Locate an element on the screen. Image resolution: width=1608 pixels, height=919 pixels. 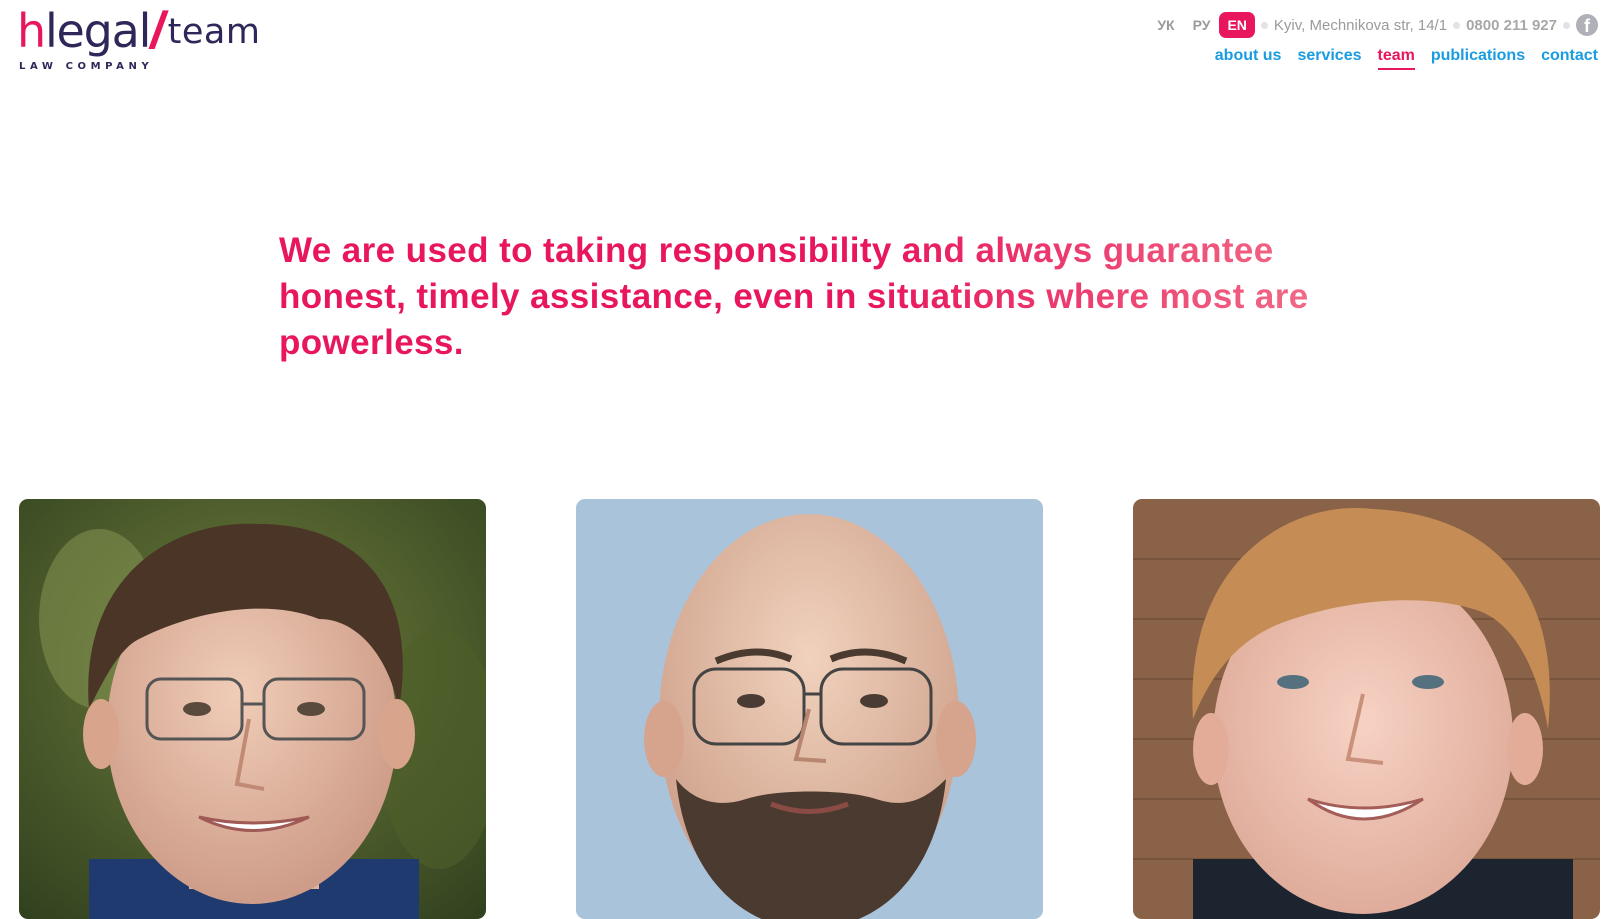
nav-services: services is located at coordinates (1329, 58).